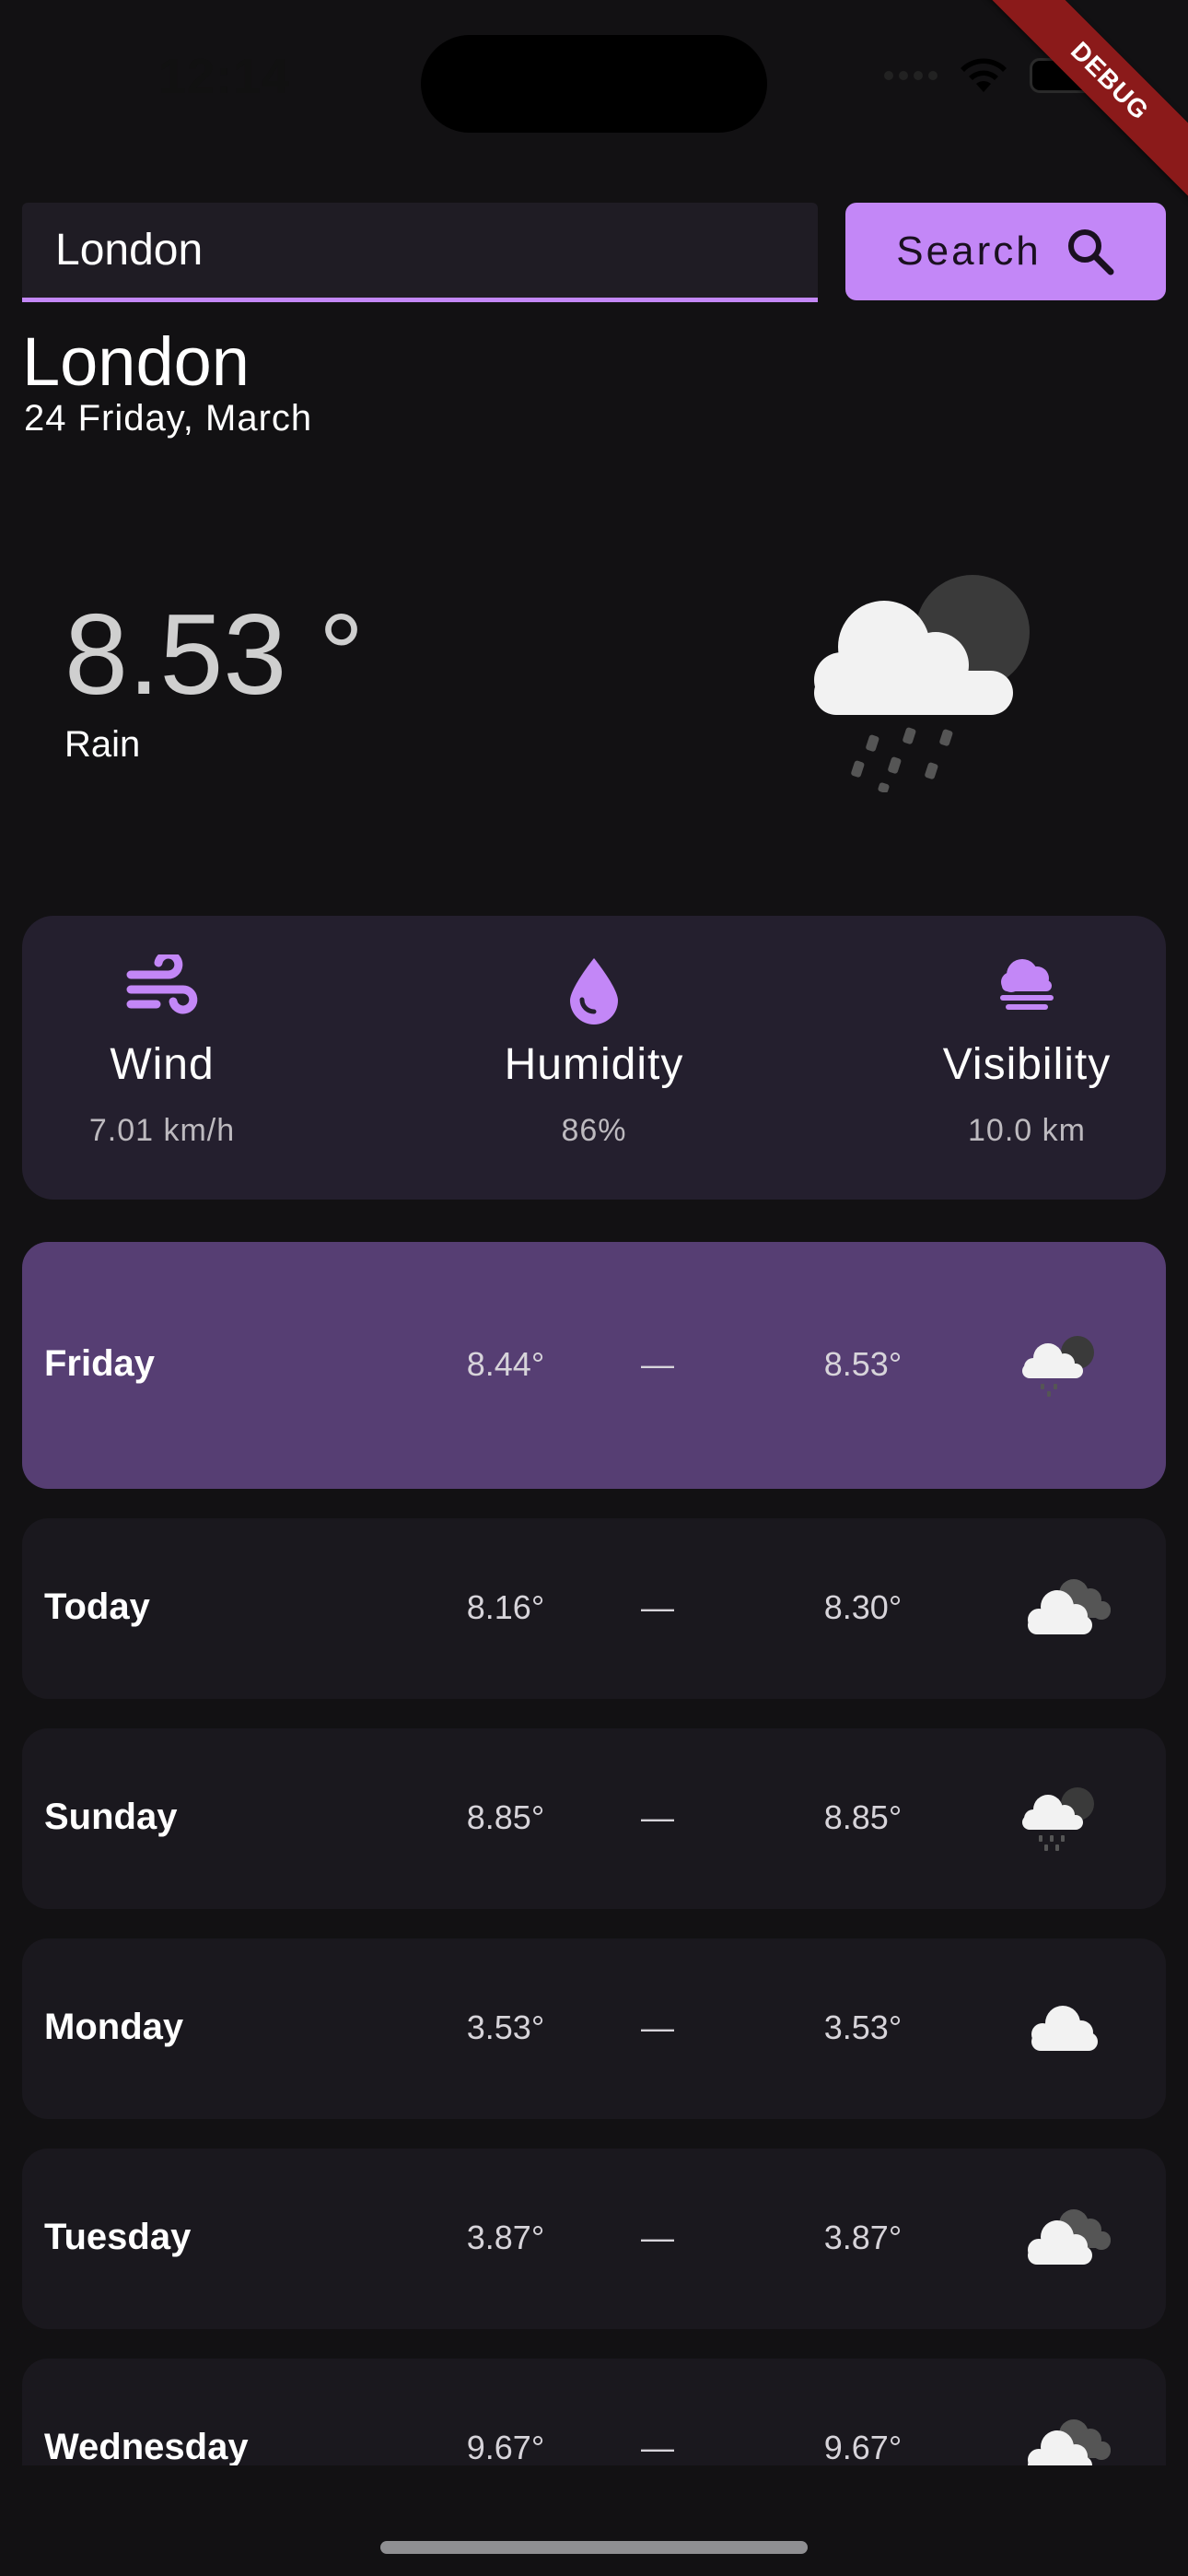  Describe the element at coordinates (97, 1607) in the screenshot. I see `forecast-day: Today` at that location.